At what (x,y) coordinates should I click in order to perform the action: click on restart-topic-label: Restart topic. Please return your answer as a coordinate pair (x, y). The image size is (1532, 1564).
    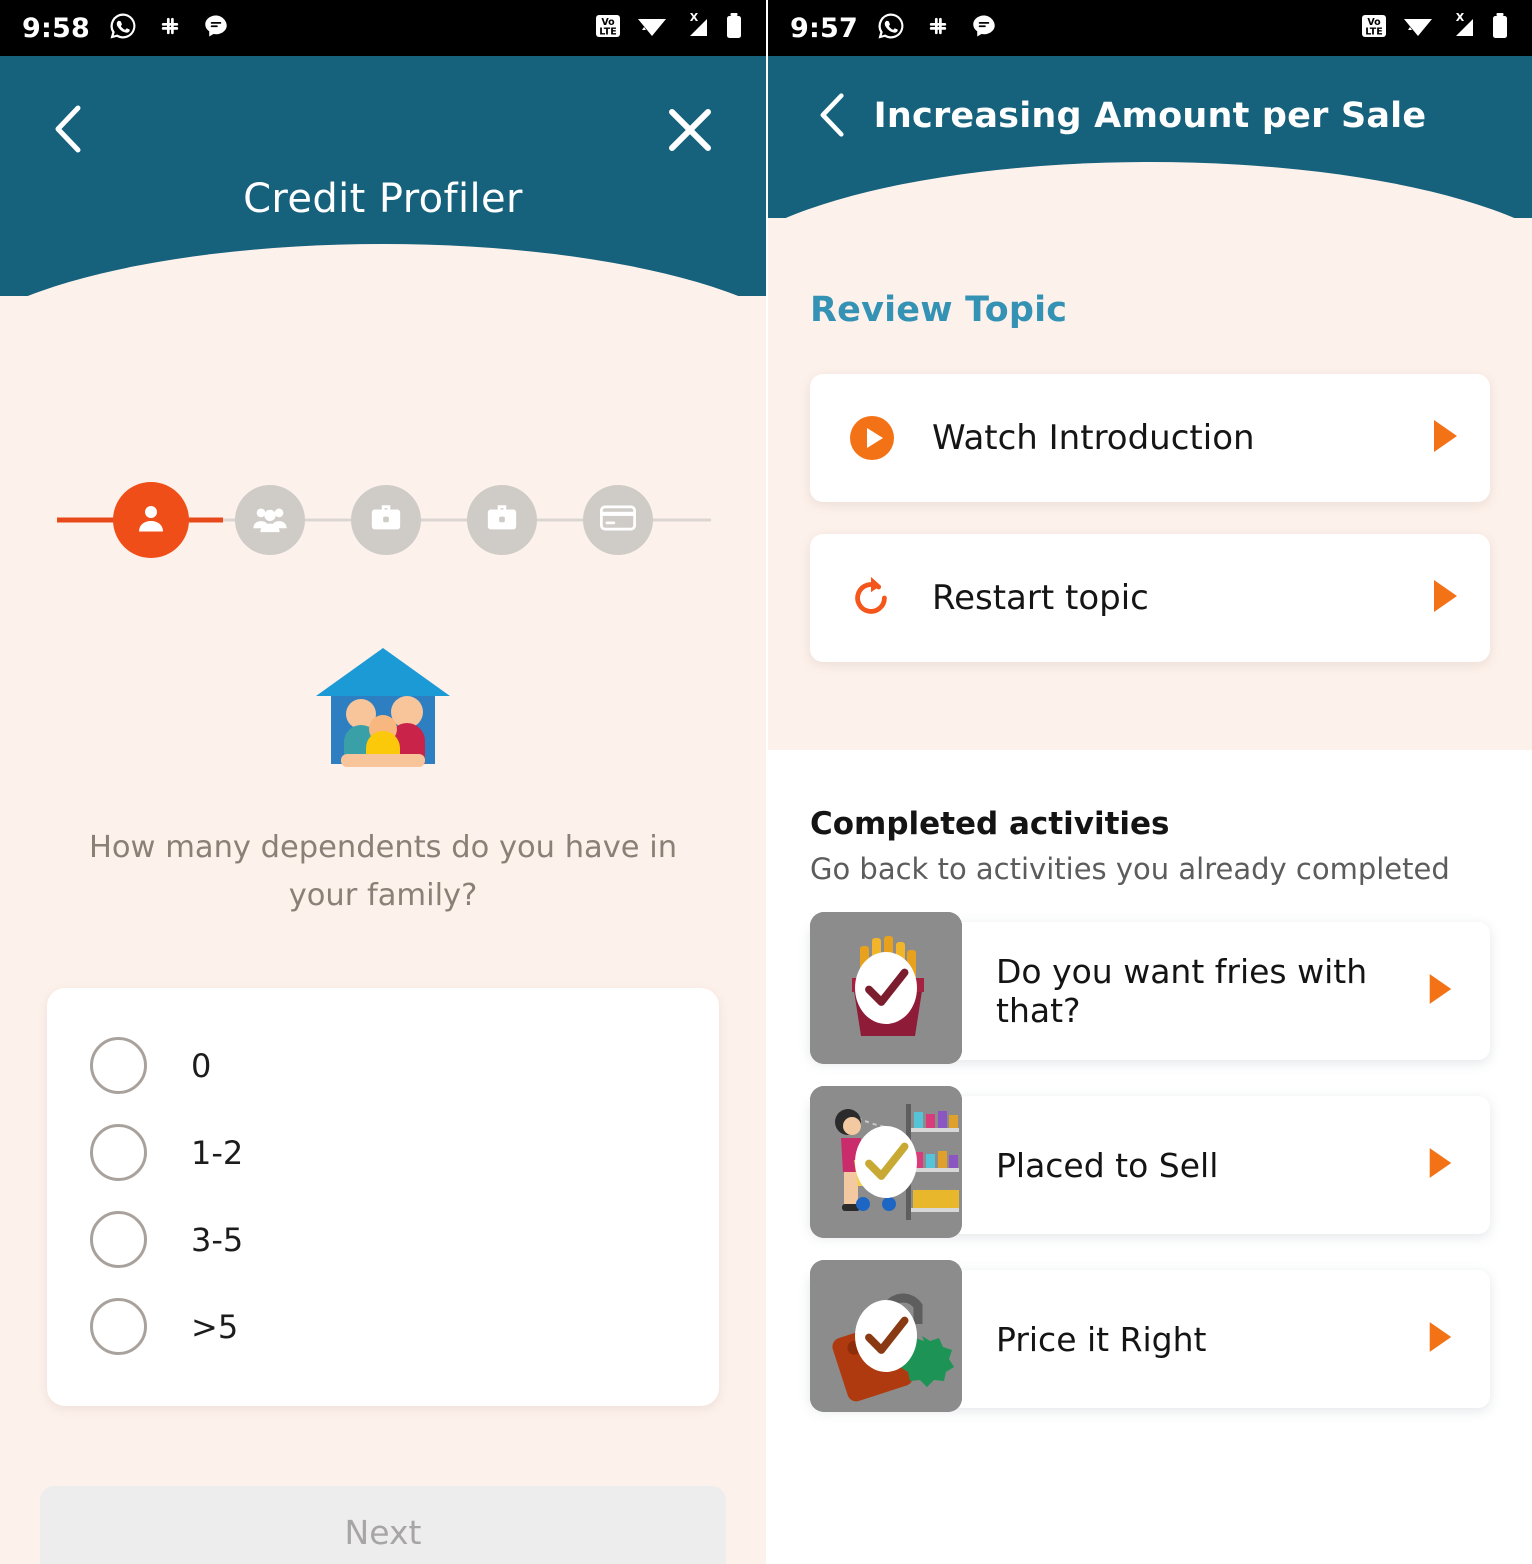
    Looking at the image, I should click on (1040, 598).